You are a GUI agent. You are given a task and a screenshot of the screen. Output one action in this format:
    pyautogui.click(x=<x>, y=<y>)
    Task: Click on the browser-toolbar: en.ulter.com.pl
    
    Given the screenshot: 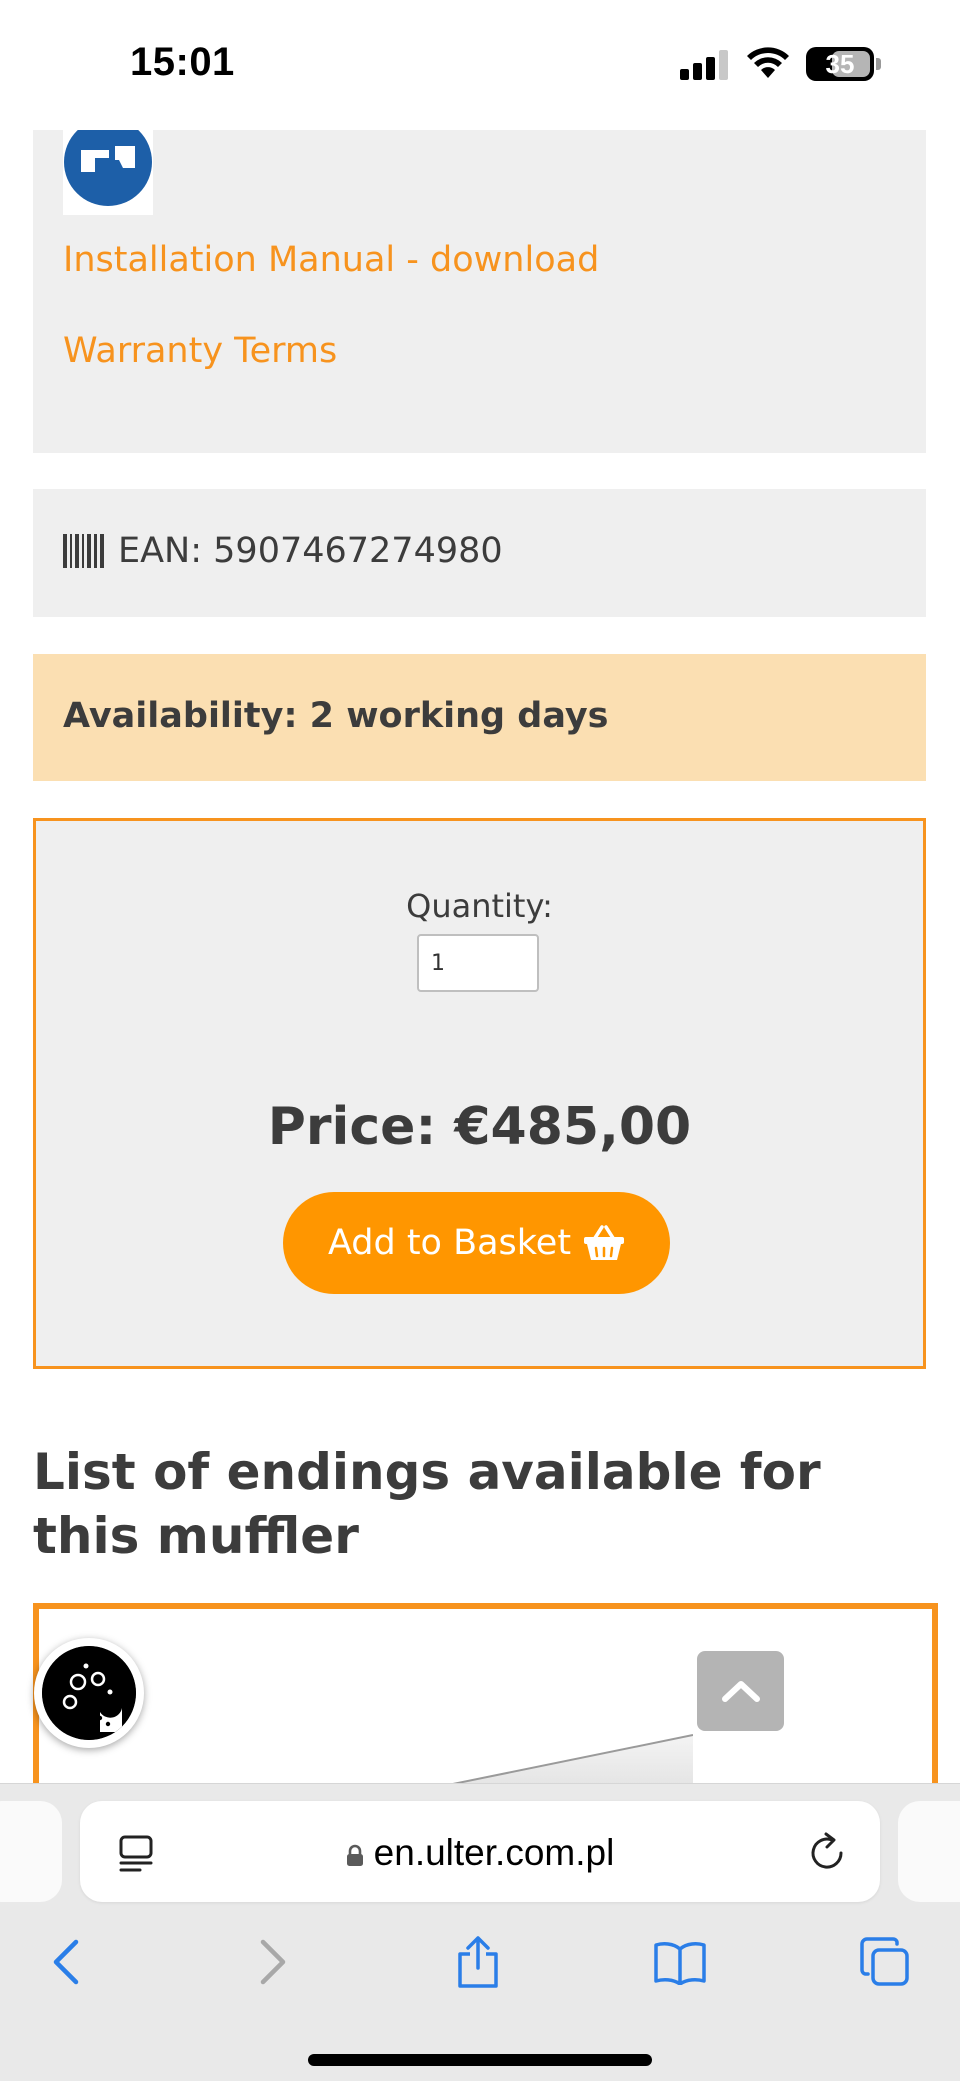 What is the action you would take?
    pyautogui.click(x=480, y=1932)
    